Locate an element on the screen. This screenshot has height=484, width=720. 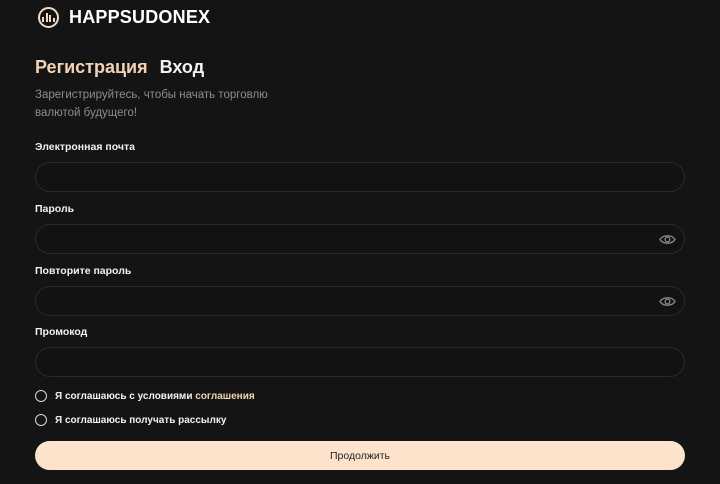
bar-chart-circle-icon is located at coordinates (48, 17).